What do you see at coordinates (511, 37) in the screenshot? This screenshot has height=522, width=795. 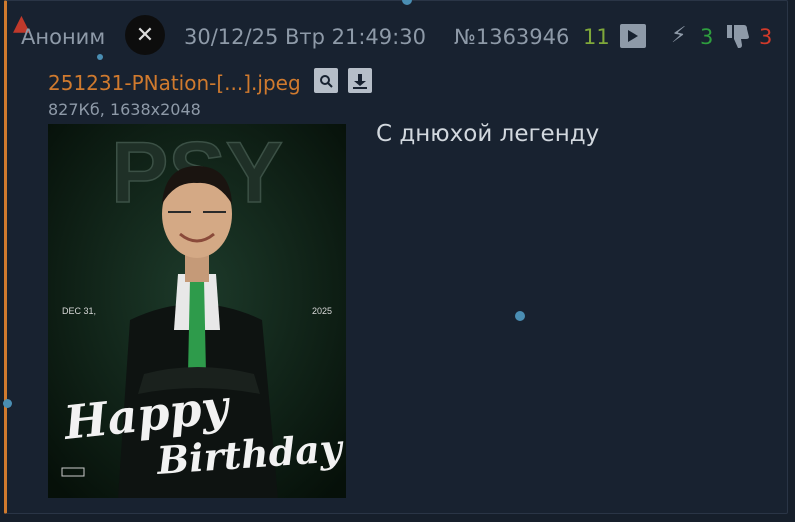 I see `post-number: №1363946` at bounding box center [511, 37].